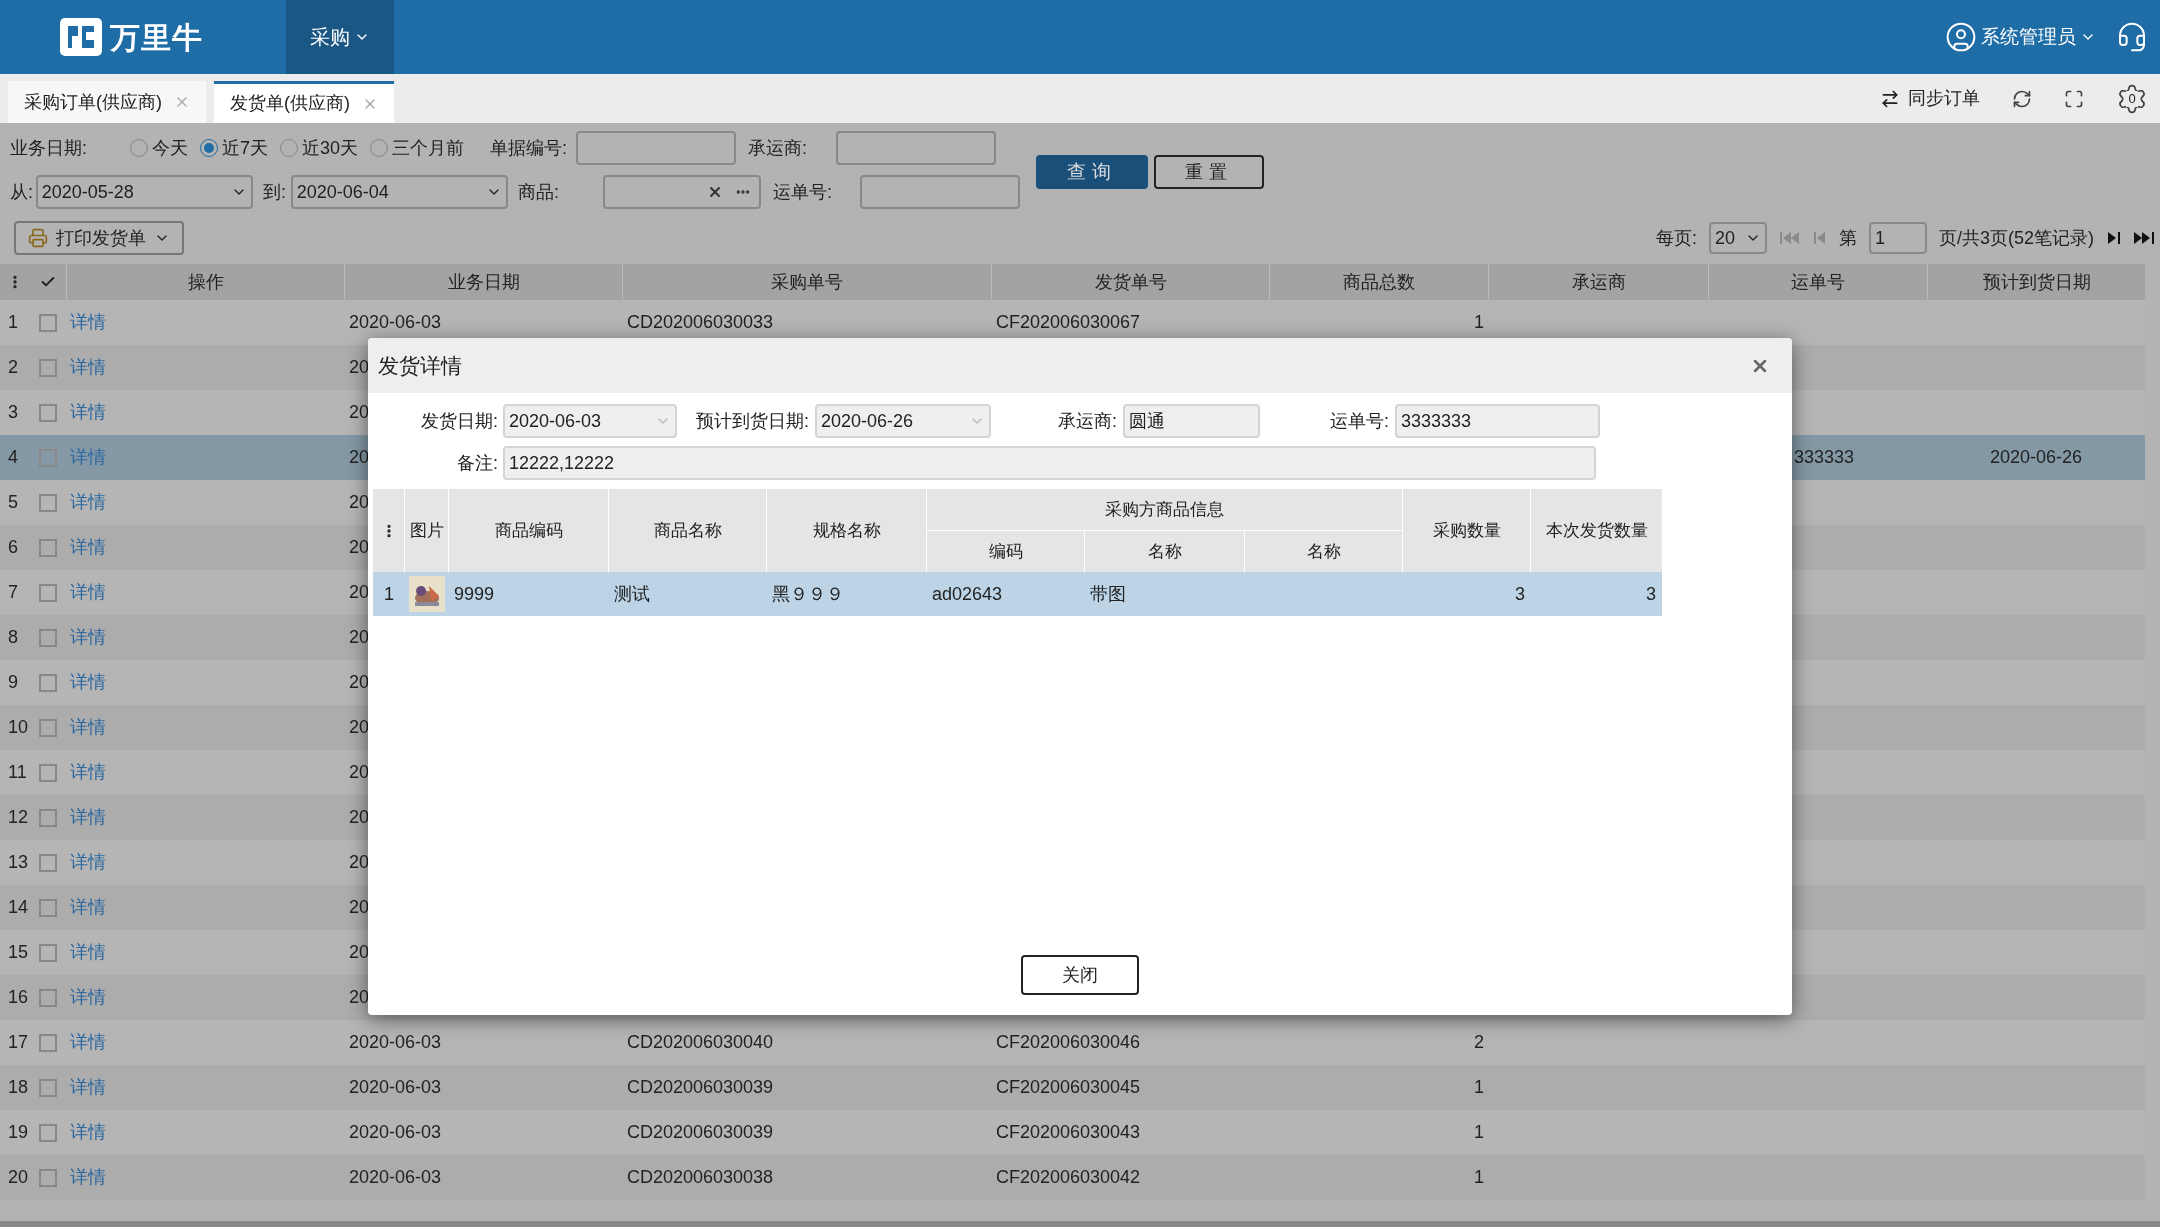  Describe the element at coordinates (399, 192) in the screenshot. I see `to-date-select: 2020-06-04` at that location.